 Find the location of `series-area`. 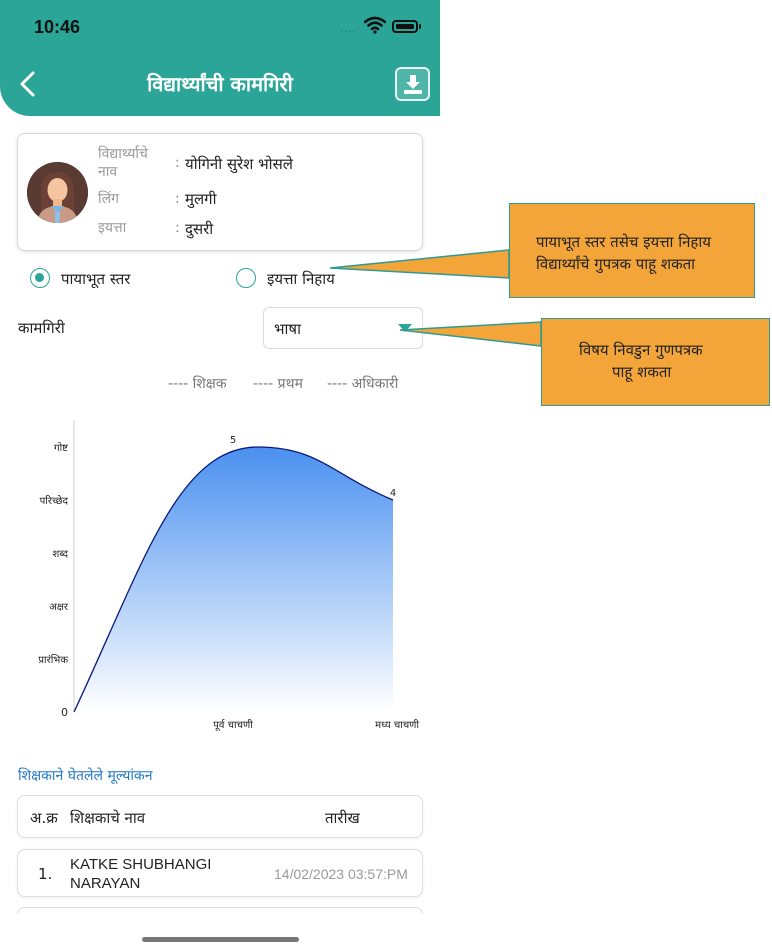

series-area is located at coordinates (233, 579).